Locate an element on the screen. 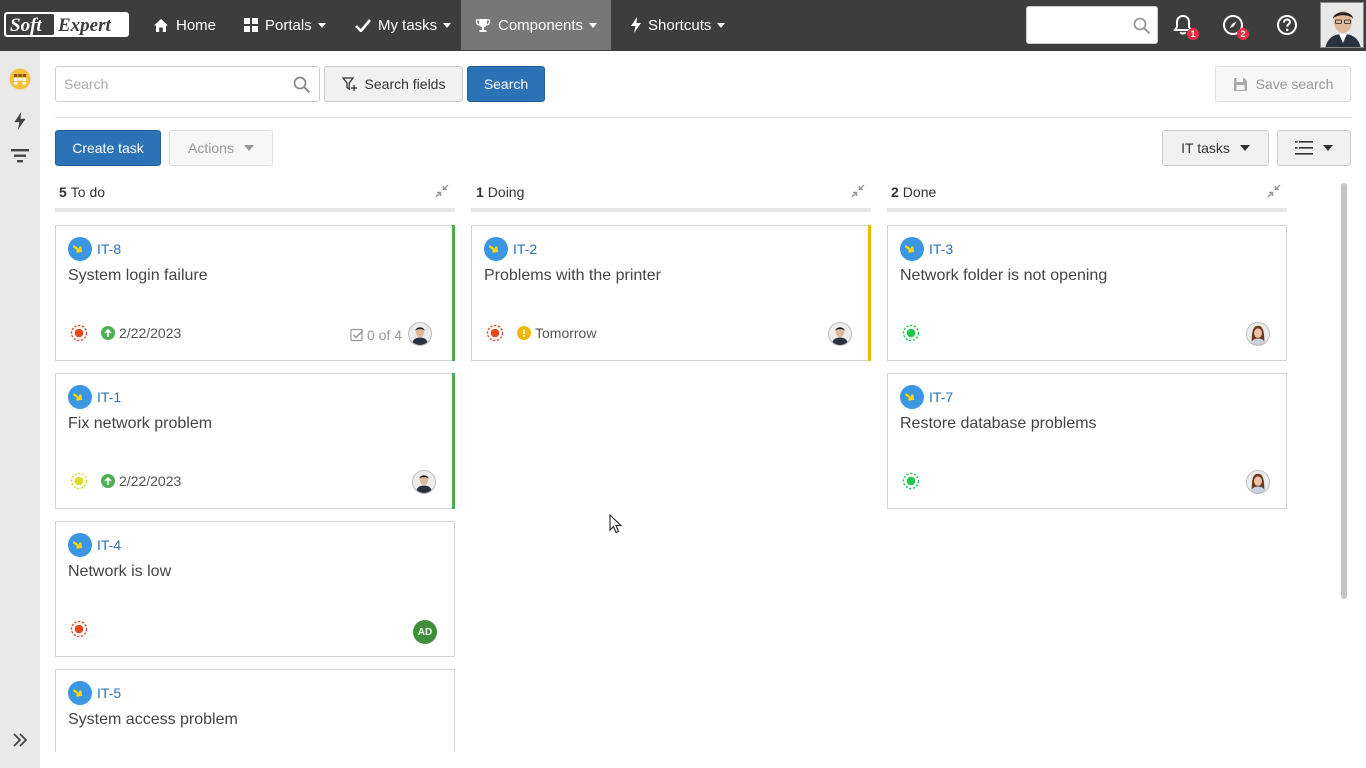  task-key: IT-4 is located at coordinates (109, 545).